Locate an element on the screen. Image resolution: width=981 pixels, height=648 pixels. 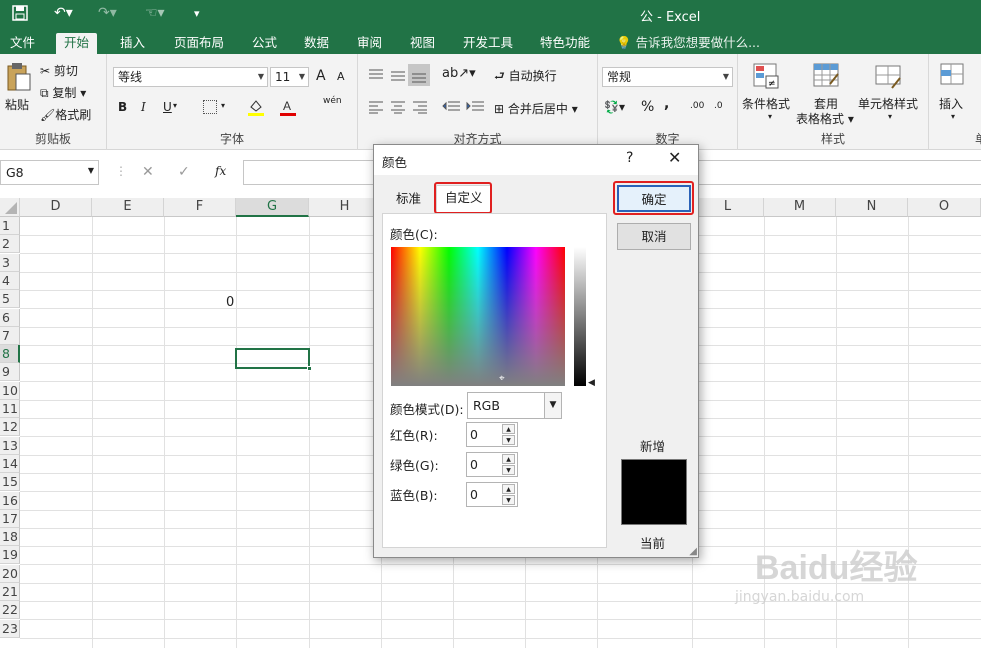
row-header: 4 is located at coordinates (10, 280).